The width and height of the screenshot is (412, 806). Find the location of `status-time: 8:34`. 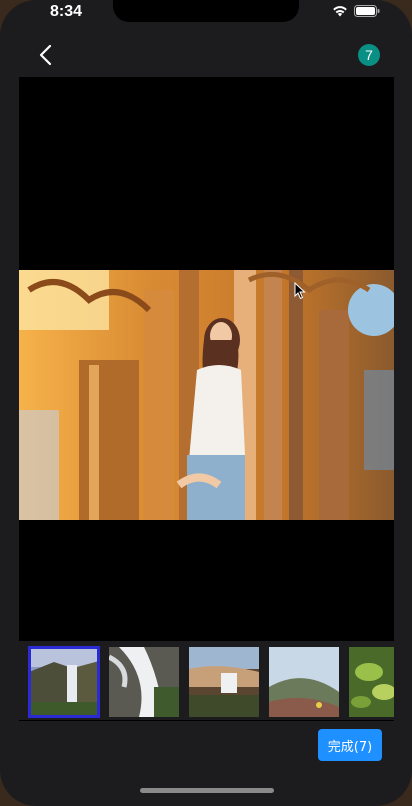

status-time: 8:34 is located at coordinates (66, 11).